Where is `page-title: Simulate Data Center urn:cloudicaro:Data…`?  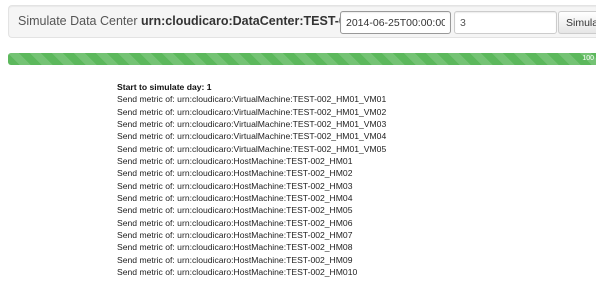
page-title: Simulate Data Center urn:cloudicaro:Data… is located at coordinates (189, 21).